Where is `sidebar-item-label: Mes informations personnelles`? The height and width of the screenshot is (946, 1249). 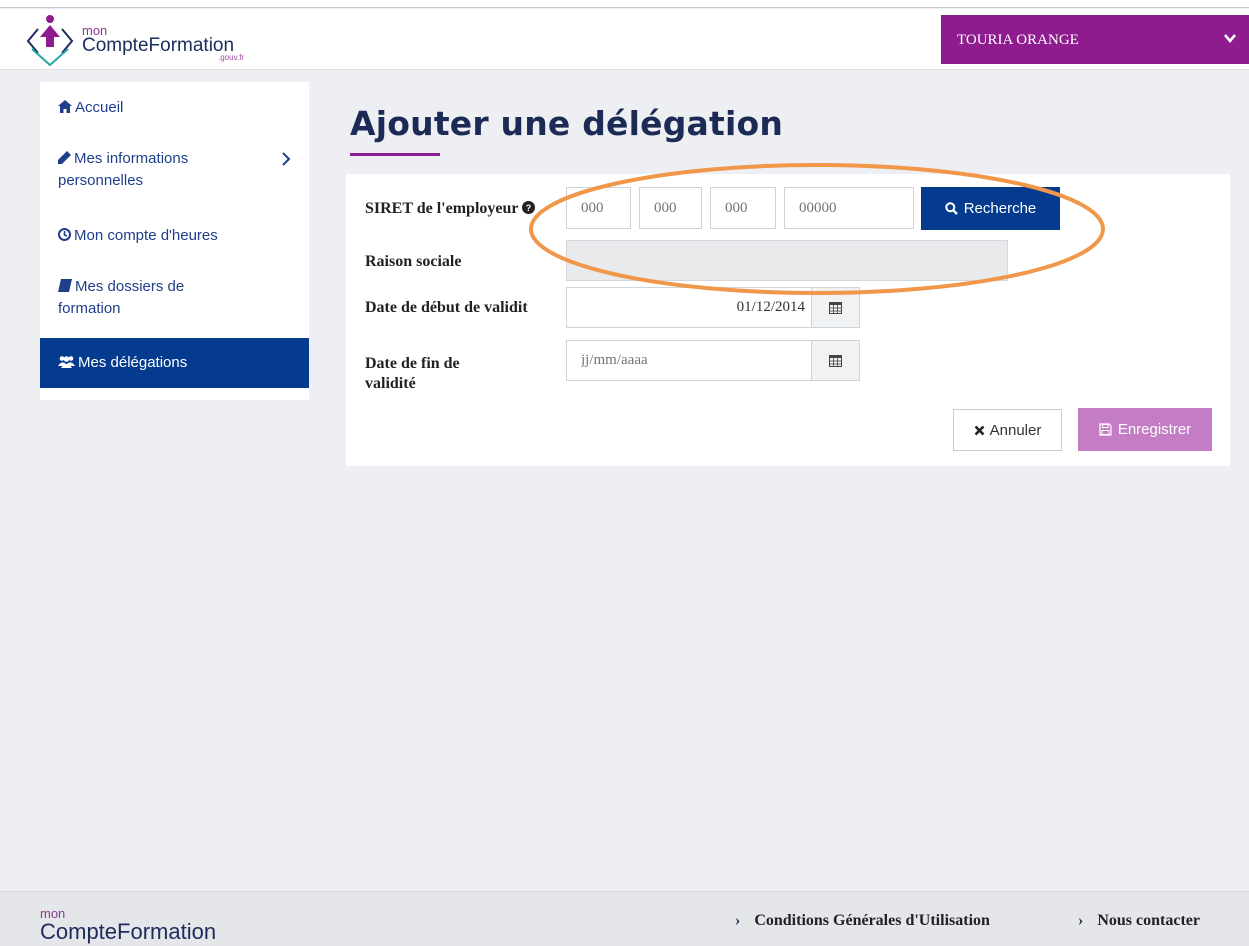 sidebar-item-label: Mes informations personnelles is located at coordinates (123, 170).